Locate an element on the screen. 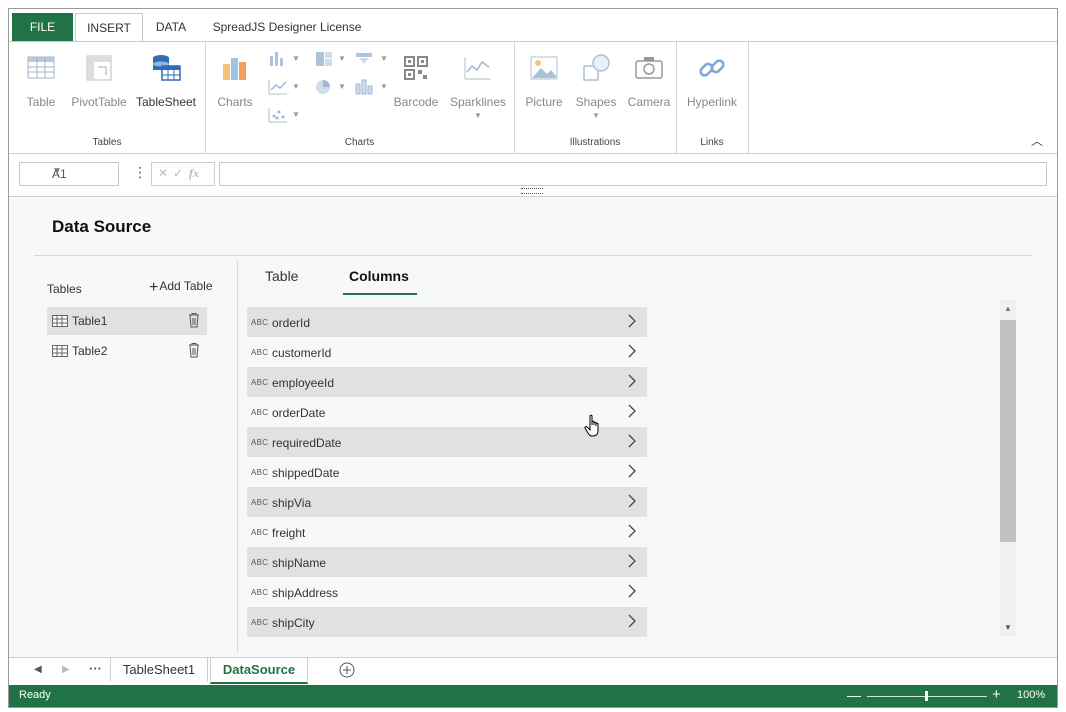  column-row: ABC shipName is located at coordinates (447, 562).